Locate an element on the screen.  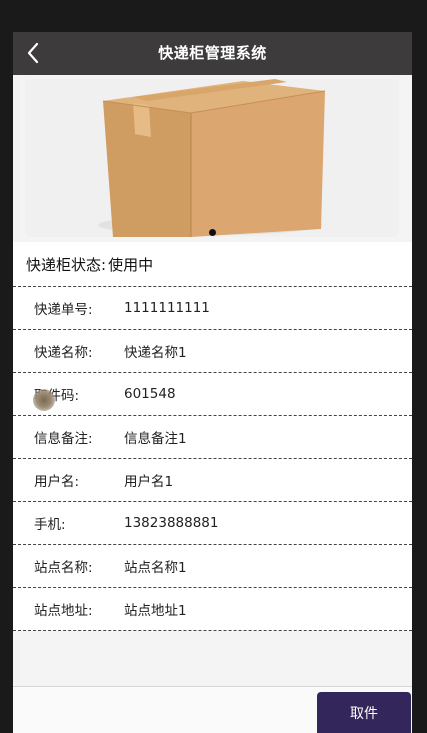
detail-value: 站点地址1 is located at coordinates (155, 611).